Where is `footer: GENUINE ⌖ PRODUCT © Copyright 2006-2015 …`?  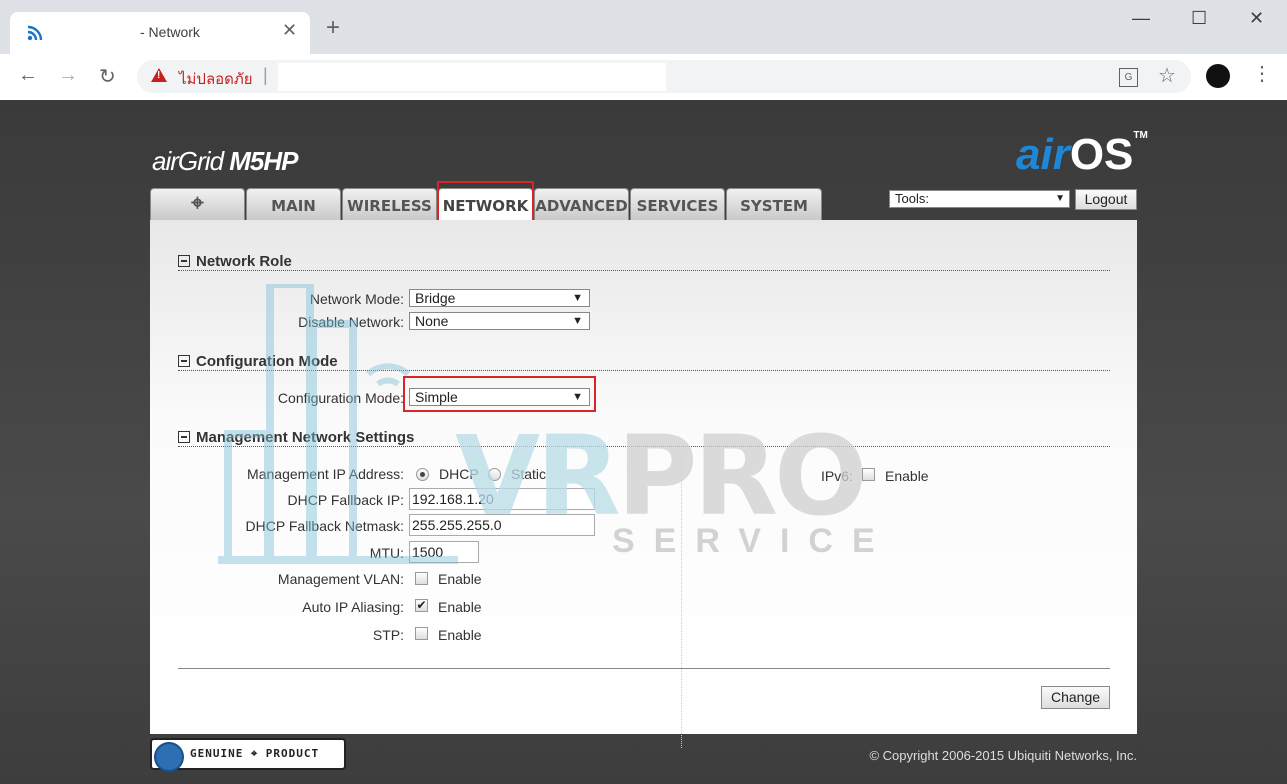 footer: GENUINE ⌖ PRODUCT © Copyright 2006-2015 … is located at coordinates (643, 759).